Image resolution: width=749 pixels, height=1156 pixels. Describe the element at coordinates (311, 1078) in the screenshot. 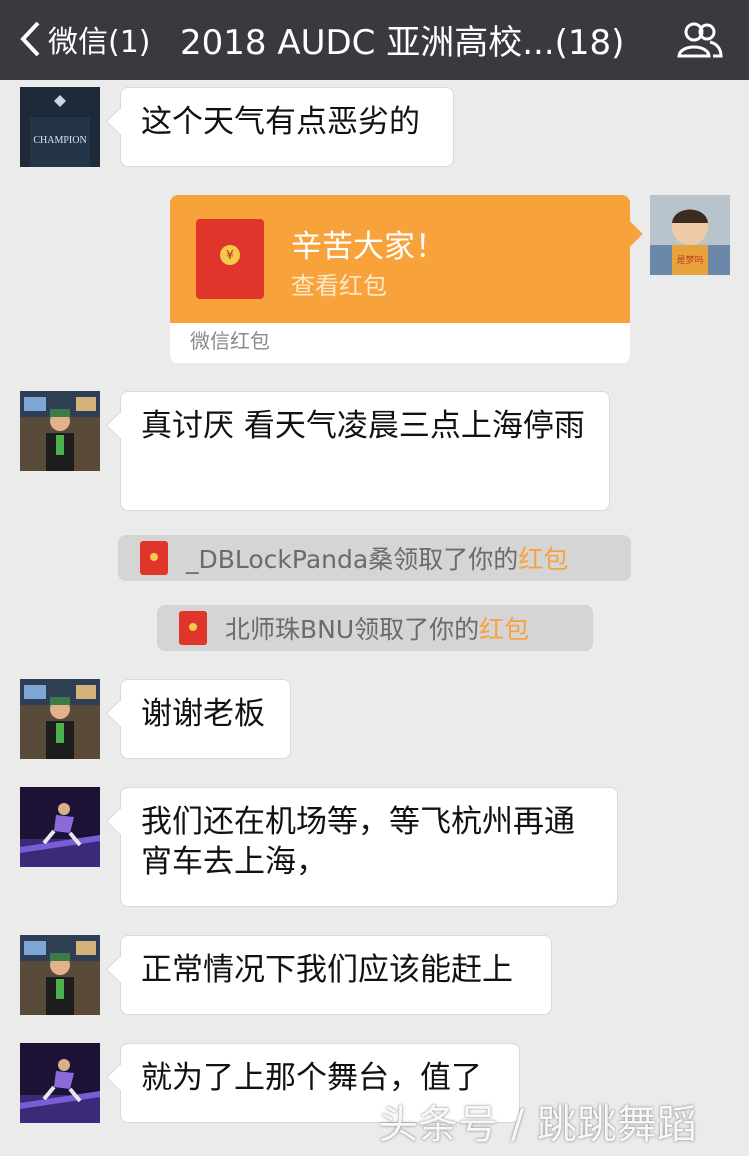

I see `message-text-6: 就为了上那个舞台，值了` at that location.